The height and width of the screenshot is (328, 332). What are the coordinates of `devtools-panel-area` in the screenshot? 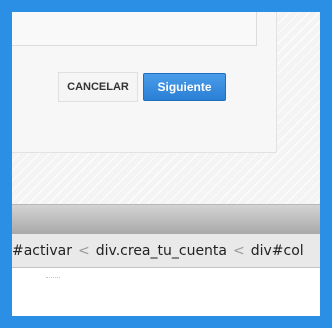 It's located at (166, 292).